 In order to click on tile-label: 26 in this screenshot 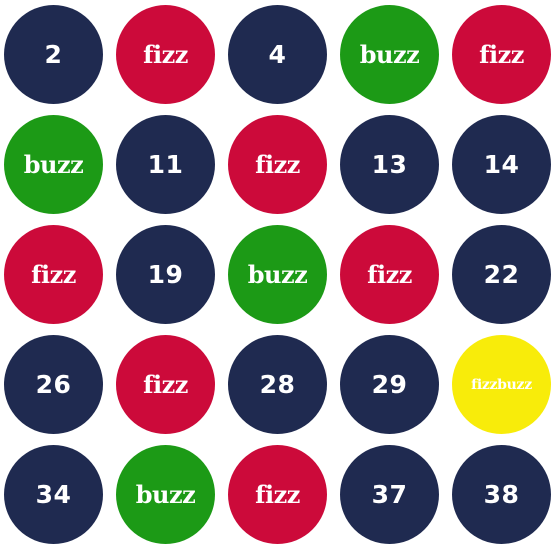, I will do `click(53, 384)`.